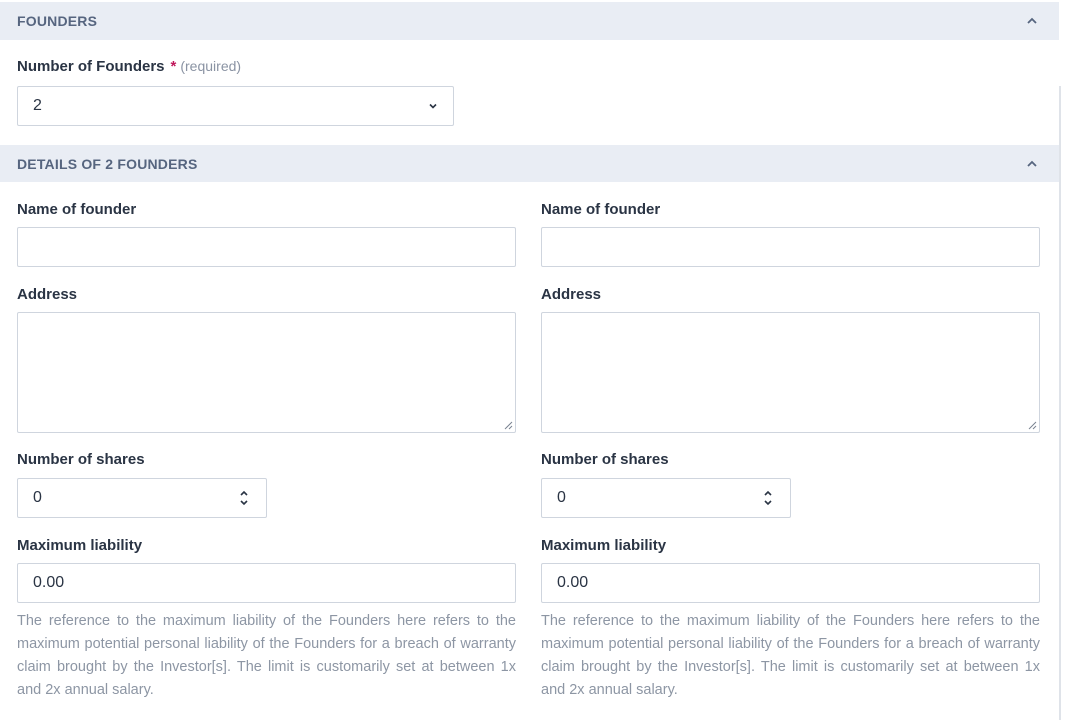 The height and width of the screenshot is (720, 1066). What do you see at coordinates (81, 459) in the screenshot?
I see `founder-1-shares-label: Number of shares` at bounding box center [81, 459].